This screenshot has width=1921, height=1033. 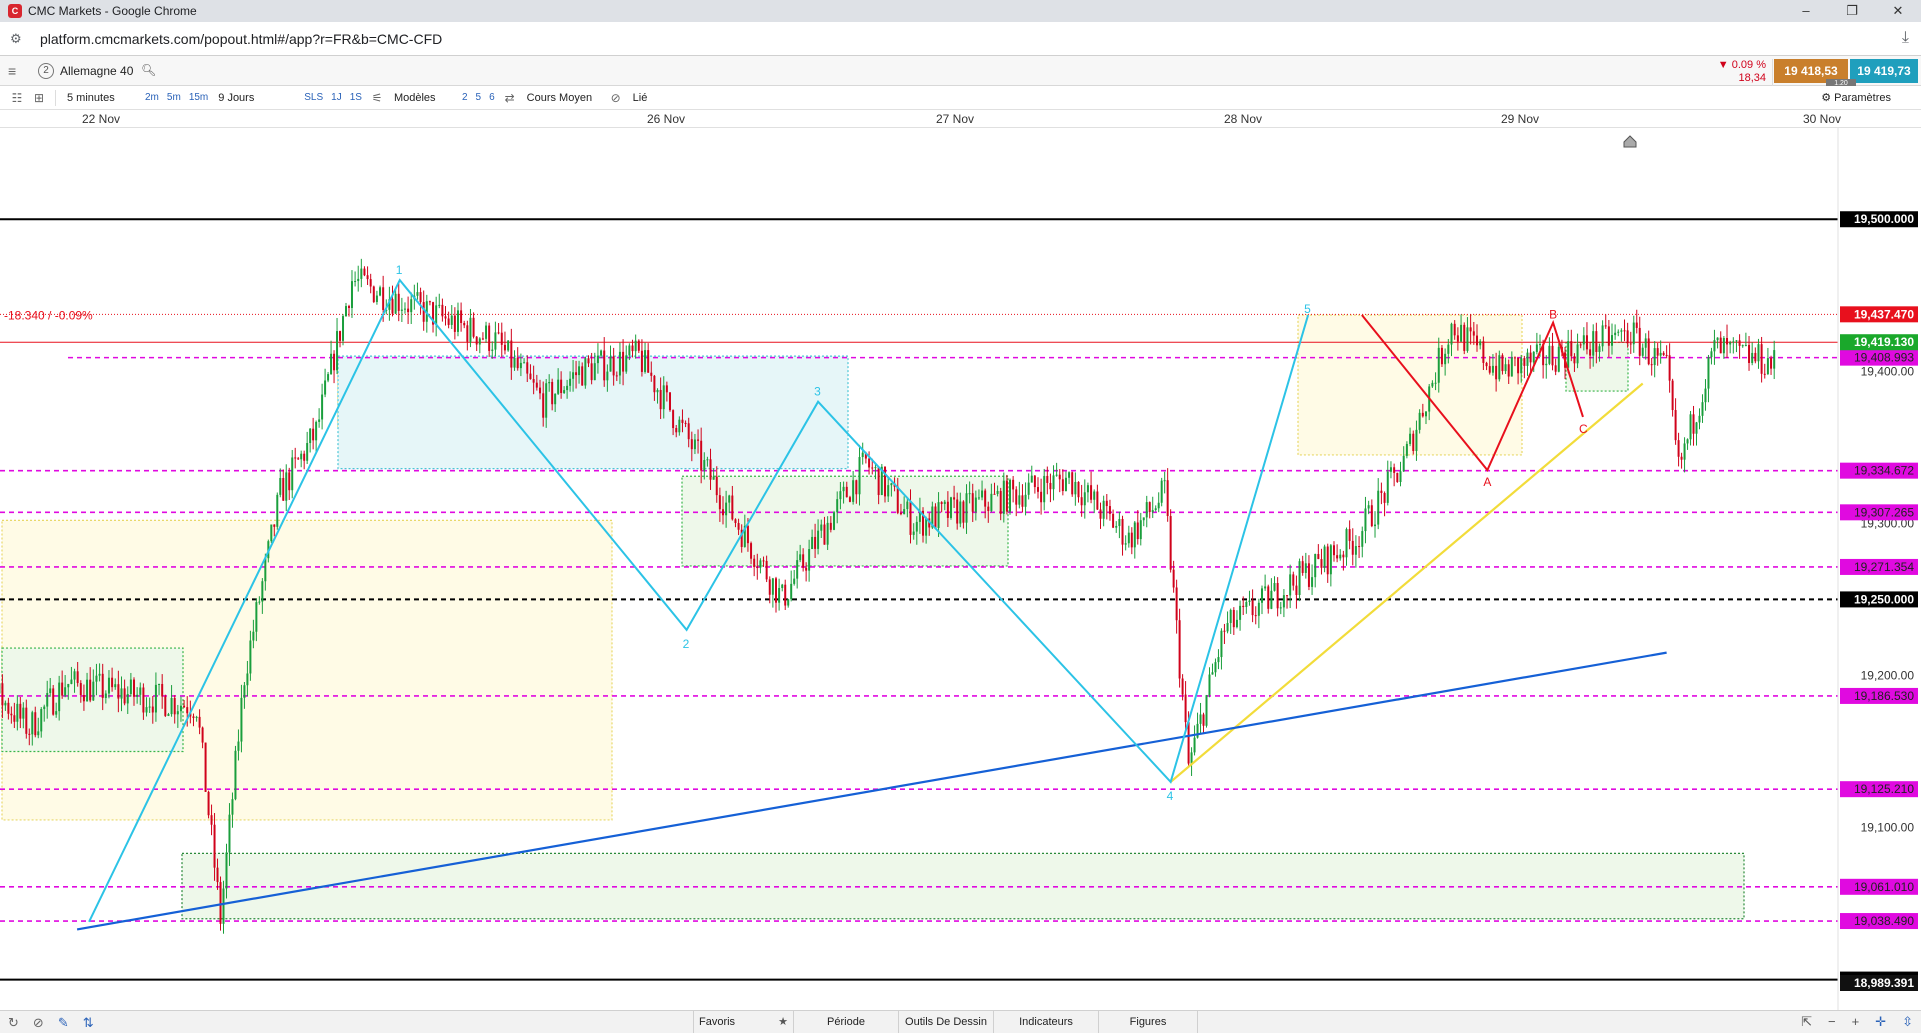 I want to click on instrument-name: Allemagne 40, so click(x=96, y=71).